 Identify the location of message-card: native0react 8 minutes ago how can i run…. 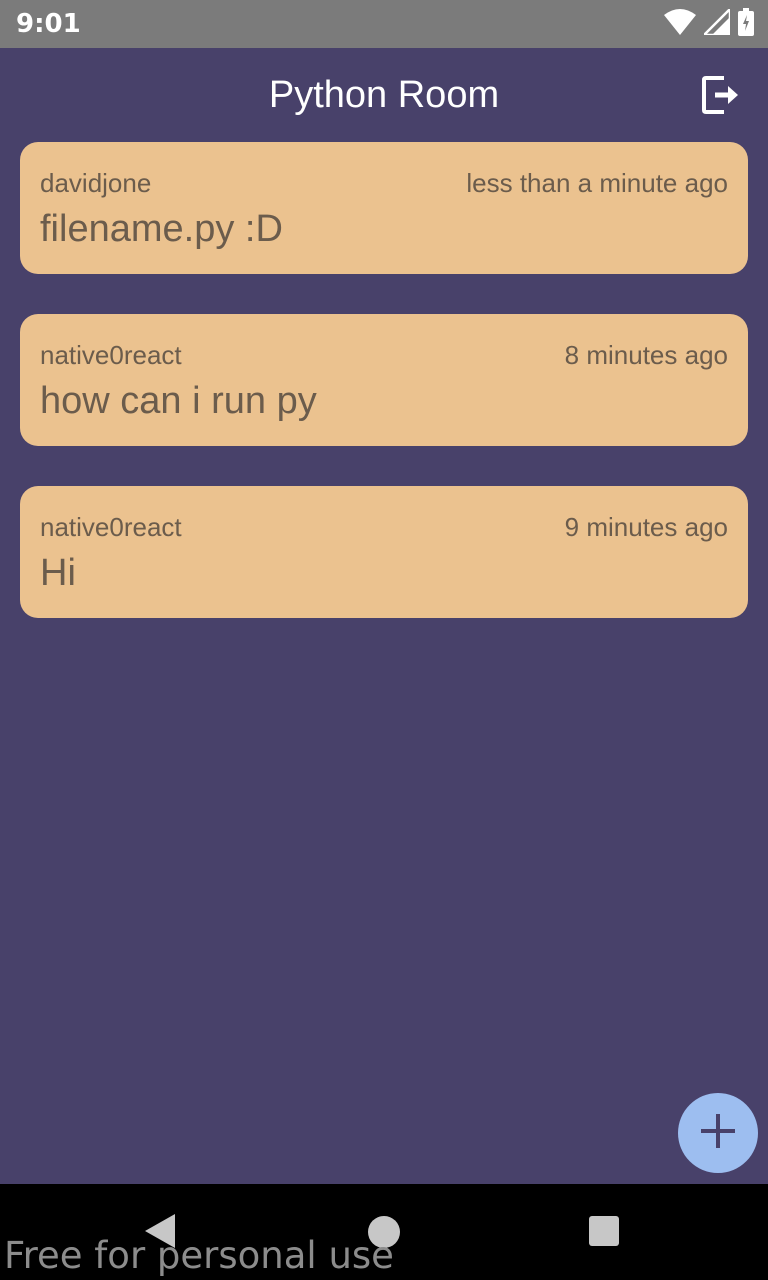
(384, 380).